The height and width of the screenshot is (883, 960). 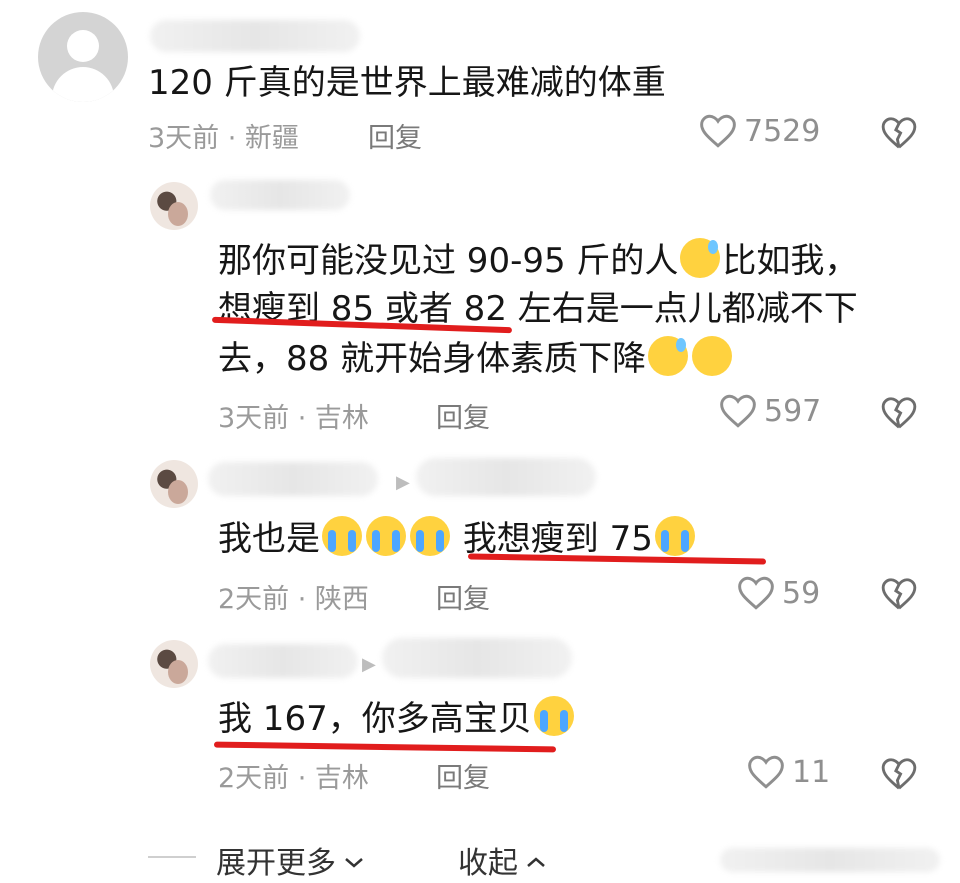 I want to click on comment-text: 120 斤真的是世界上最难减的体重, so click(x=407, y=83).